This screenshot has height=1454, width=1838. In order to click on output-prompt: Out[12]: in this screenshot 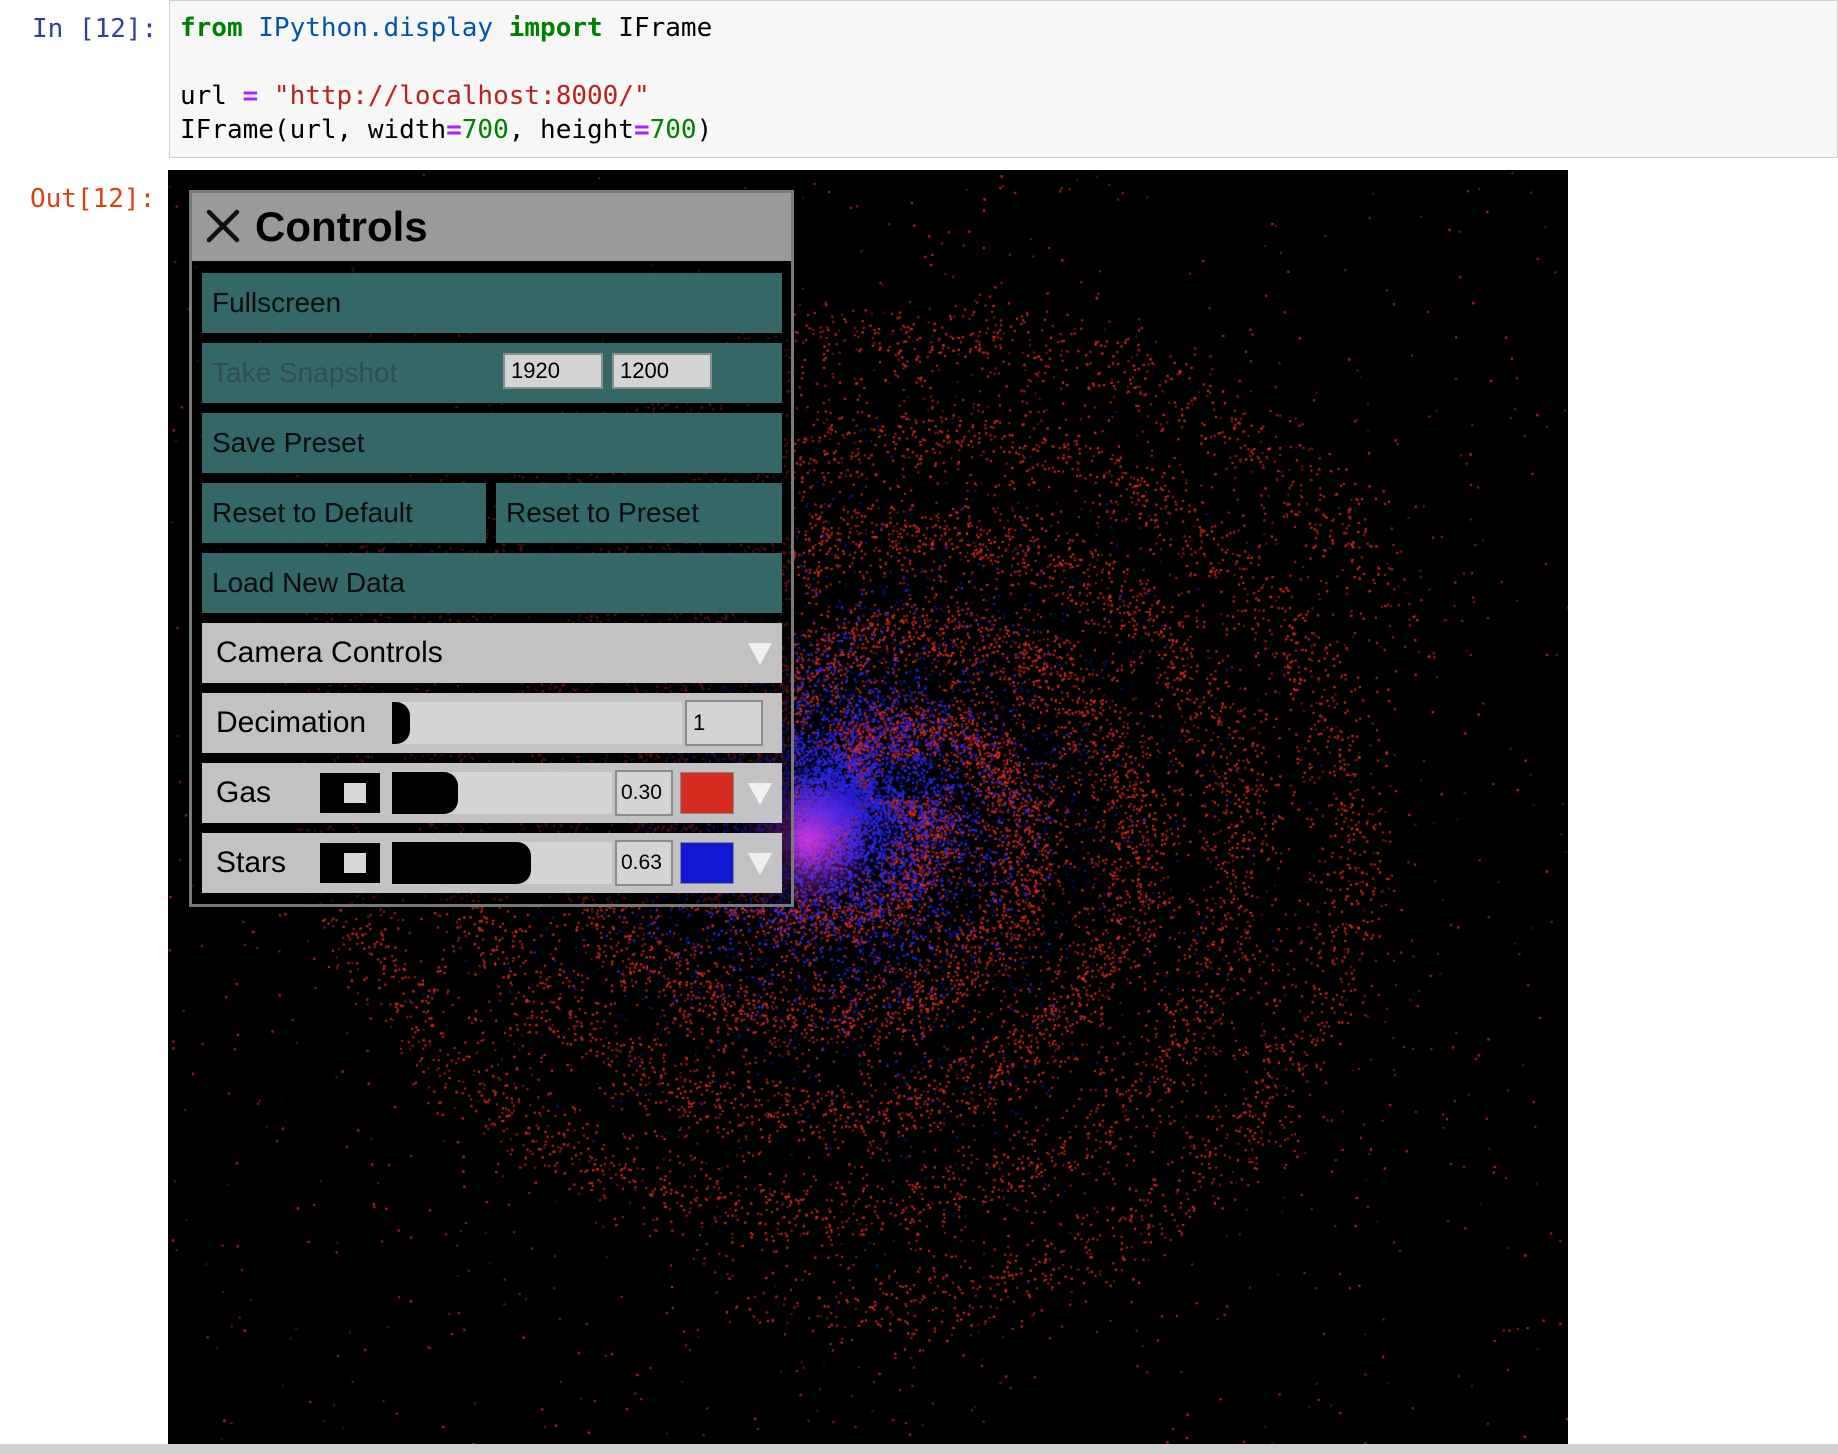, I will do `click(93, 199)`.